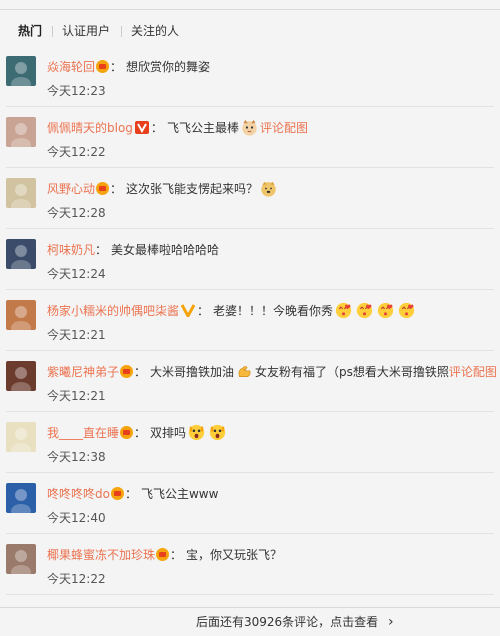 This screenshot has width=500, height=636. What do you see at coordinates (83, 372) in the screenshot?
I see `comment-username: 紫曦尼神弟子` at bounding box center [83, 372].